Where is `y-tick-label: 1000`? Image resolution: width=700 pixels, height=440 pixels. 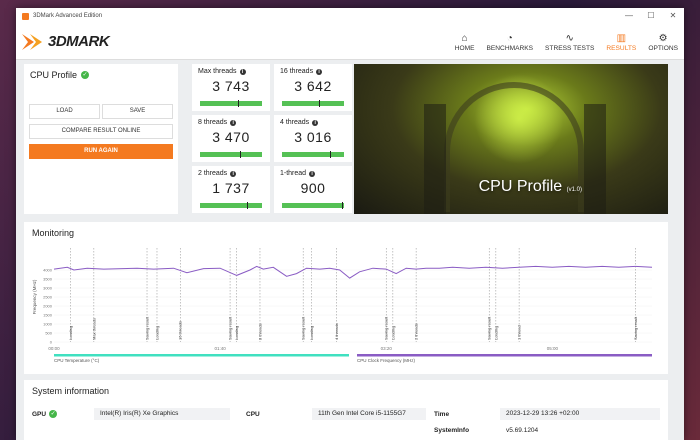 y-tick-label: 1000 is located at coordinates (48, 324).